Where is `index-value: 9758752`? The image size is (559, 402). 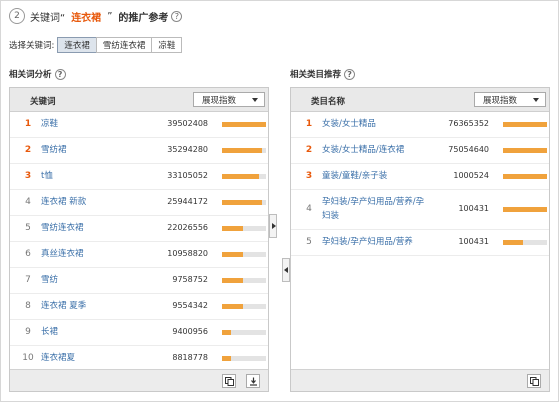
index-value: 9758752 is located at coordinates (190, 279).